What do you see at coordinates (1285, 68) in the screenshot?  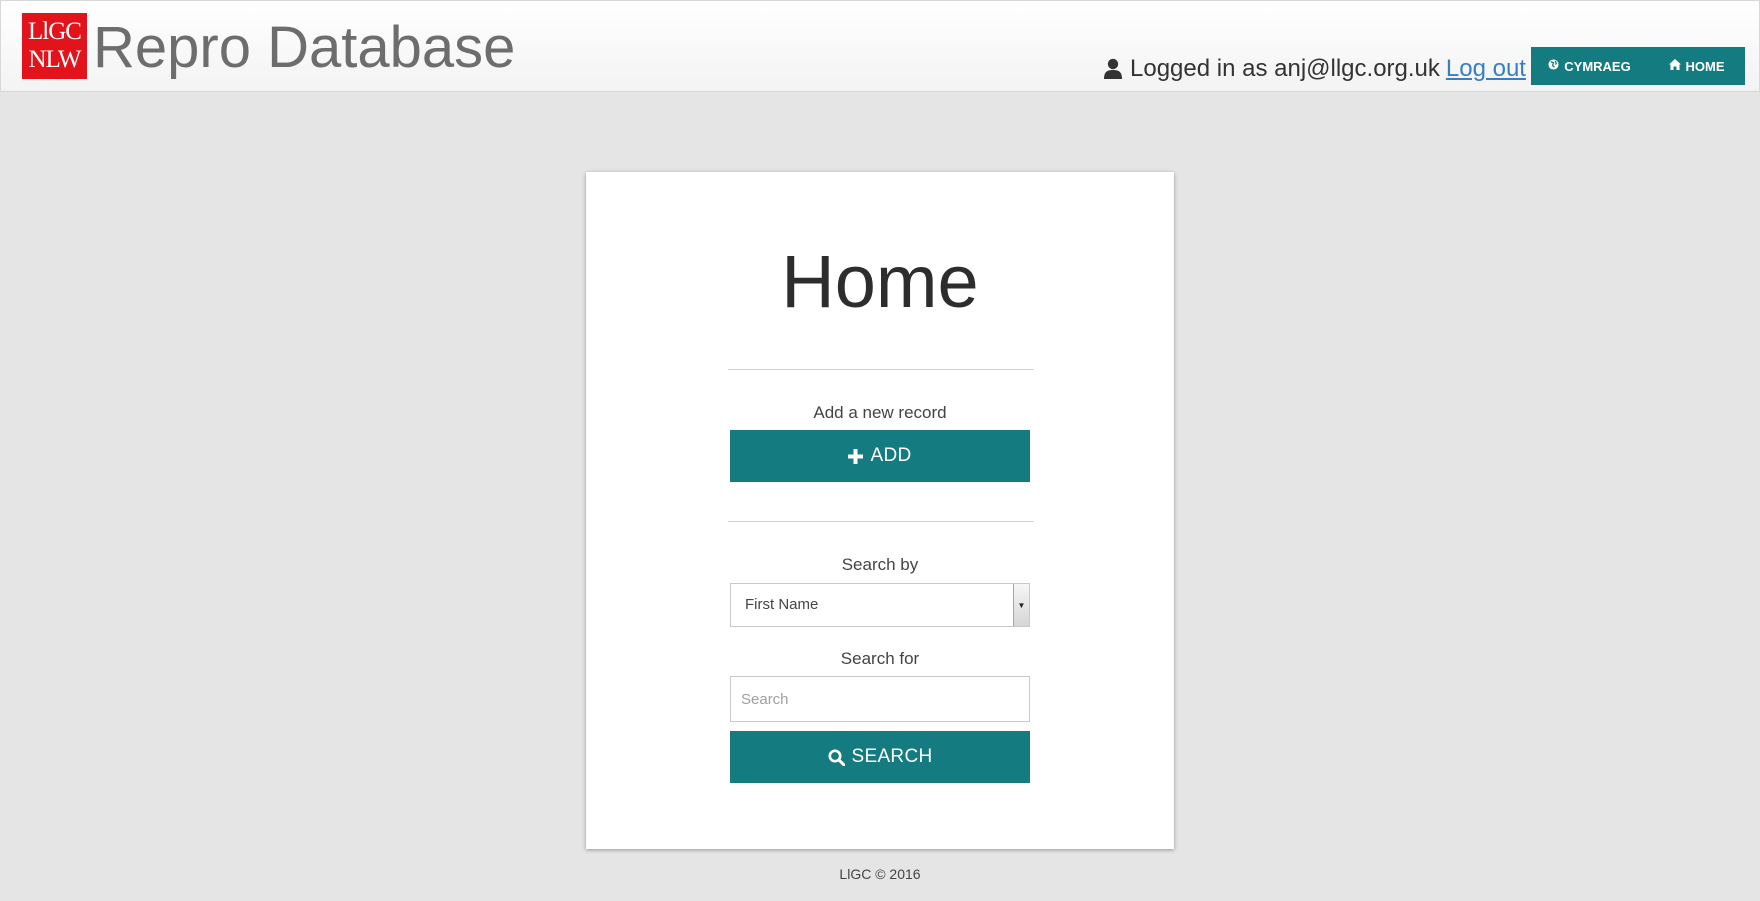 I see `logged-in-text: Logged in as anj@llgc.org.uk` at bounding box center [1285, 68].